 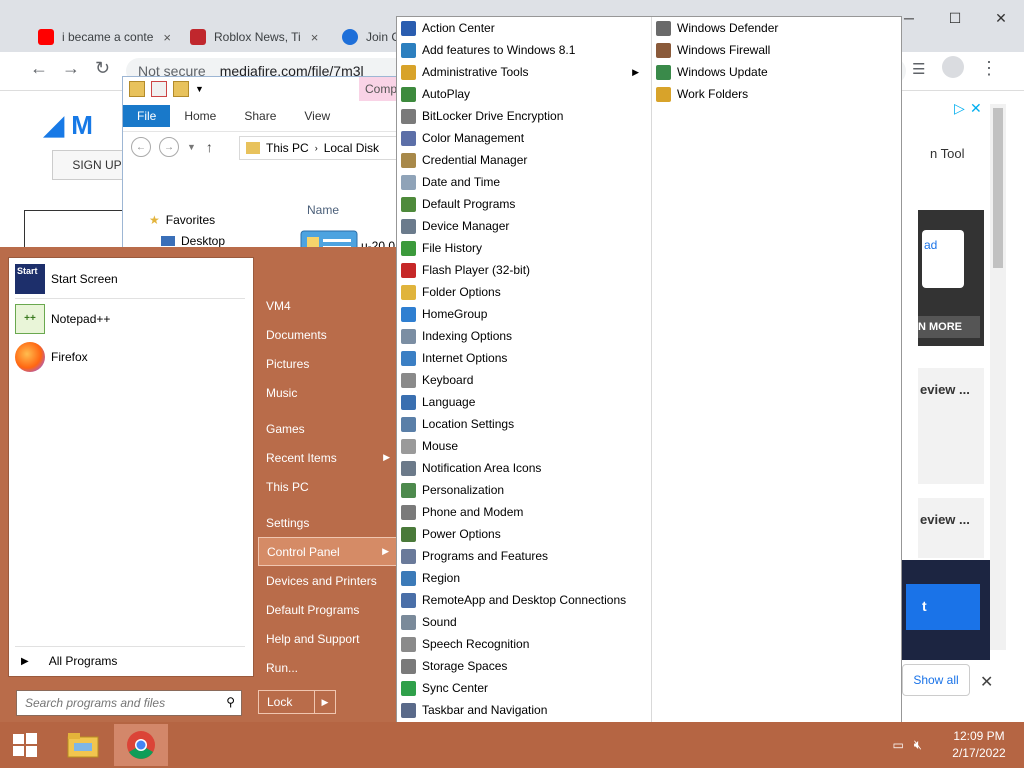 I want to click on breadcrumb: This PC › Local Disk, so click(x=325, y=148).